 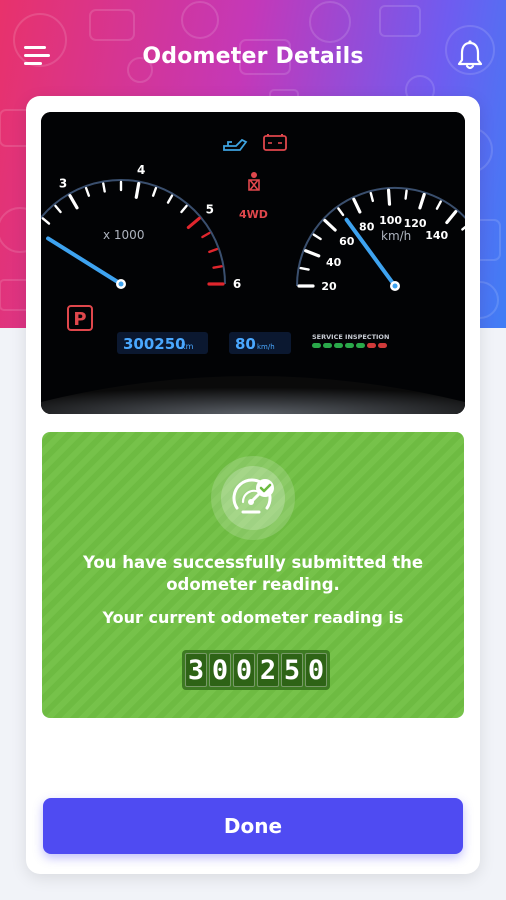 What do you see at coordinates (187, 346) in the screenshot?
I see `odometer-display-unit: km` at bounding box center [187, 346].